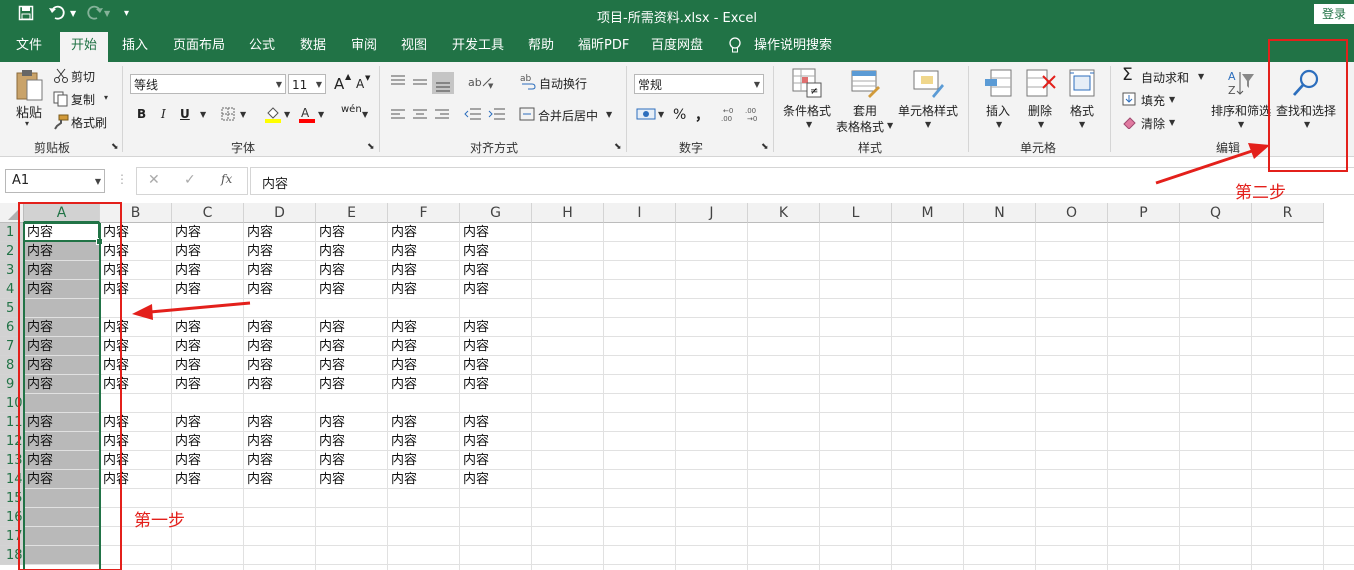  What do you see at coordinates (1259, 151) in the screenshot?
I see `step2-arrowhead` at bounding box center [1259, 151].